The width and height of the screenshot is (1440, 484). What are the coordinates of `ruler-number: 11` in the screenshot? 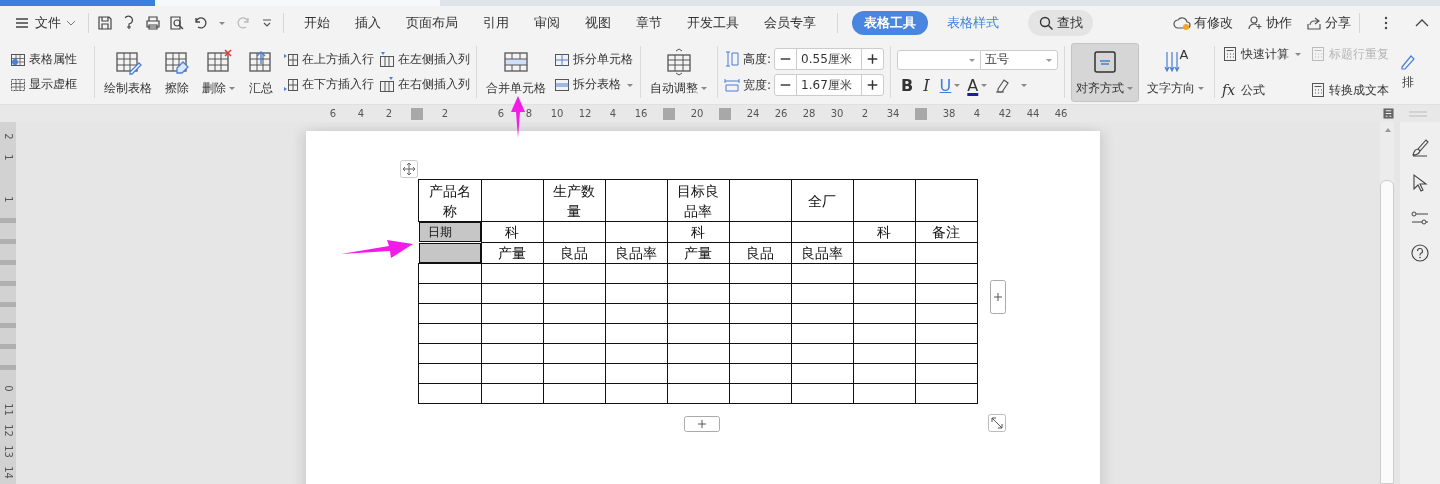 It's located at (8, 409).